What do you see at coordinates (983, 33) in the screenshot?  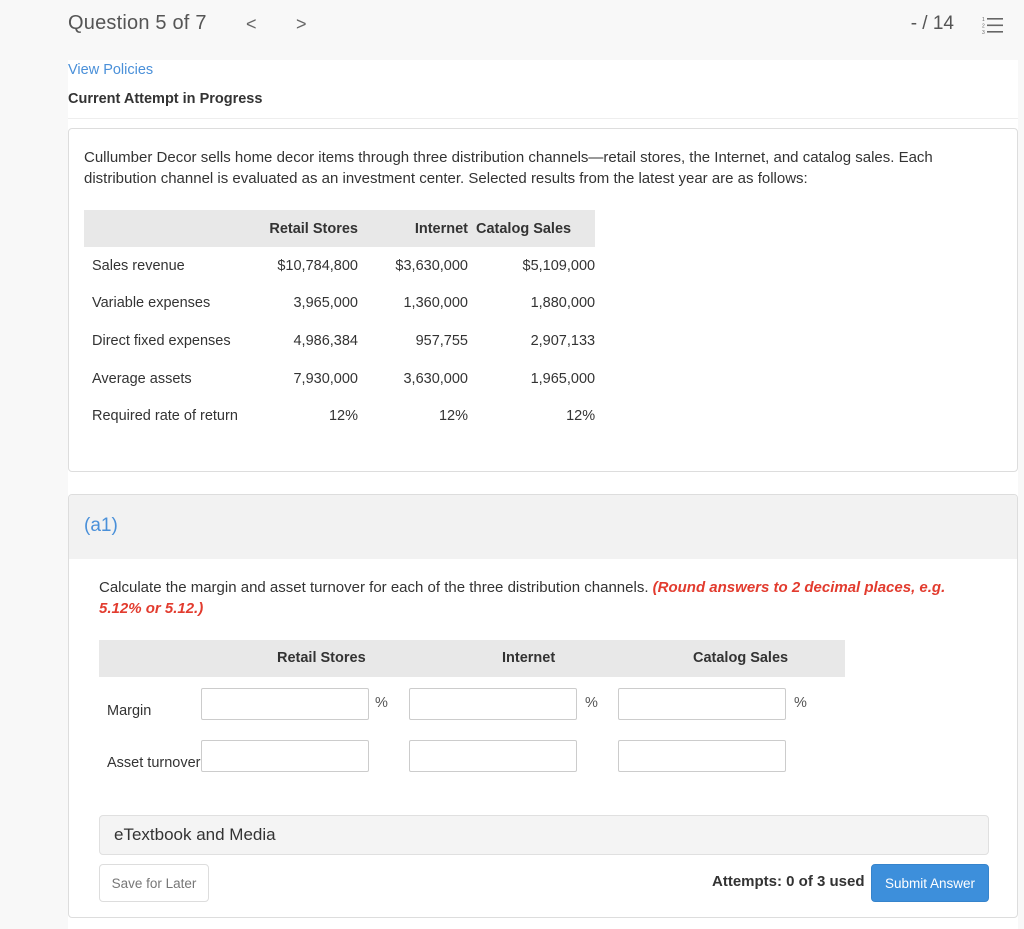 I see `svg-text: 3` at bounding box center [983, 33].